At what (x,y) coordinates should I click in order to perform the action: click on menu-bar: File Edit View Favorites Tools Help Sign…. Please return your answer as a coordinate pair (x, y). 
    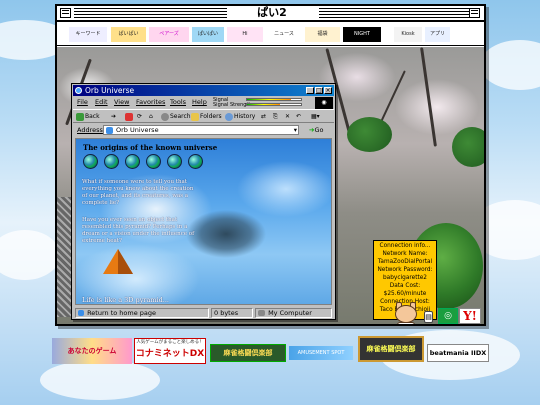
    Looking at the image, I should click on (194, 102).